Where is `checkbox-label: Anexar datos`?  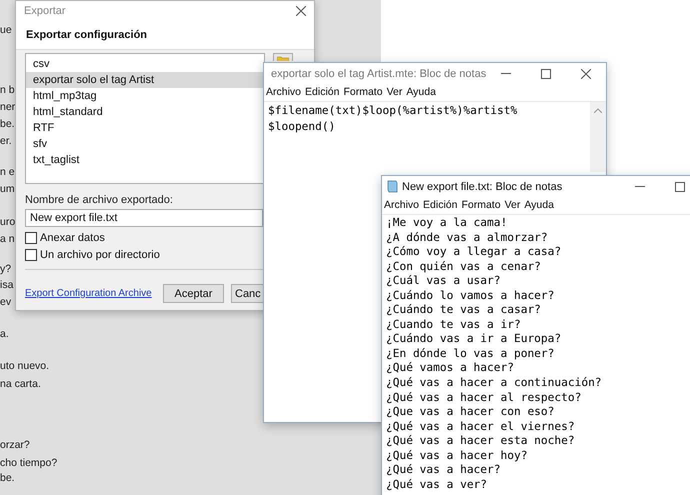 checkbox-label: Anexar datos is located at coordinates (72, 238).